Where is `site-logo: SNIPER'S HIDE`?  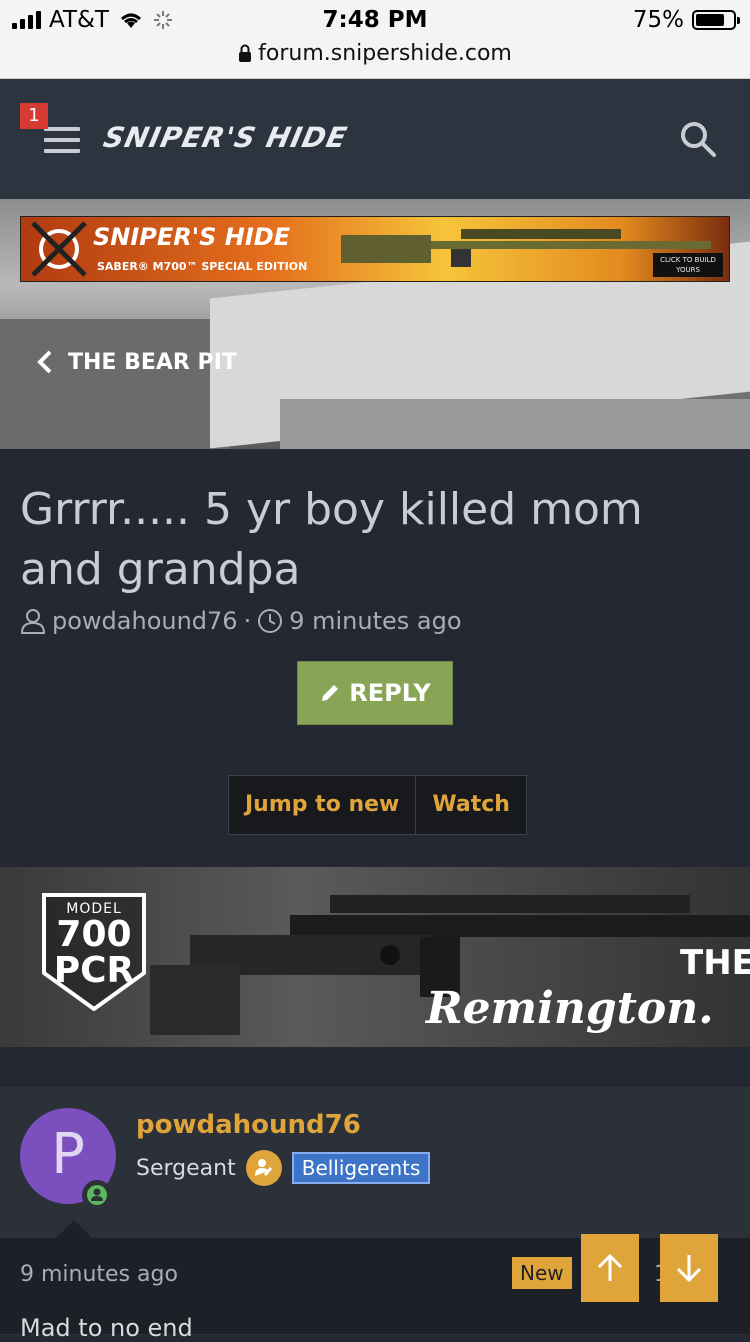
site-logo: SNIPER'S HIDE is located at coordinates (225, 137).